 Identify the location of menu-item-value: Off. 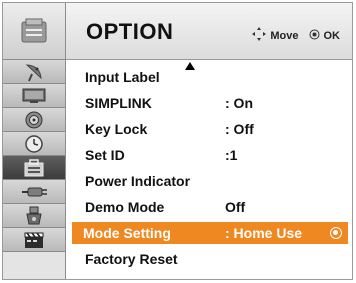
(235, 207).